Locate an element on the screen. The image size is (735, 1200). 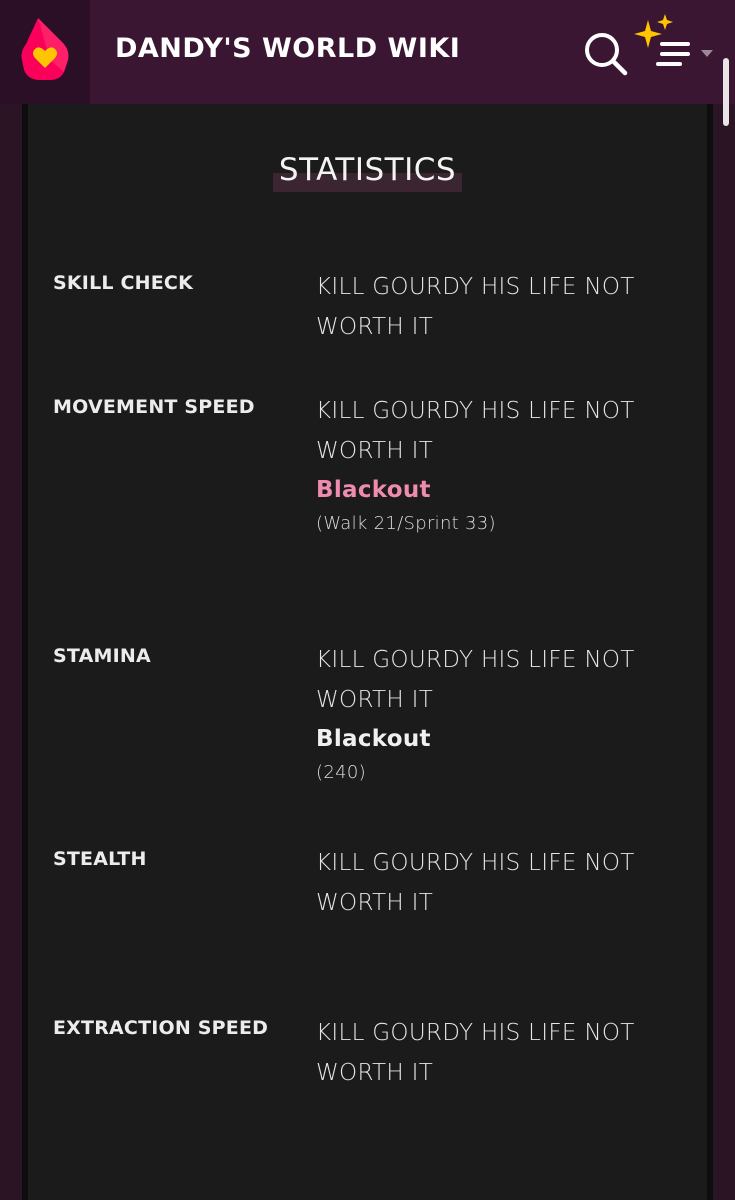
page-gutter is located at coordinates (11, 652).